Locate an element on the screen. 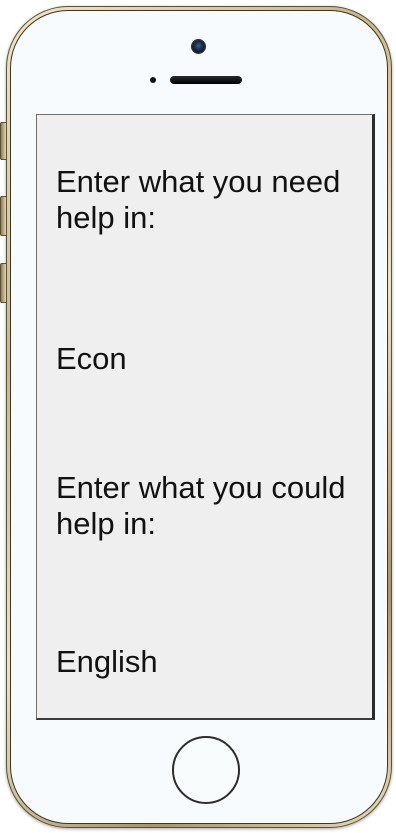  home-button is located at coordinates (206, 770).